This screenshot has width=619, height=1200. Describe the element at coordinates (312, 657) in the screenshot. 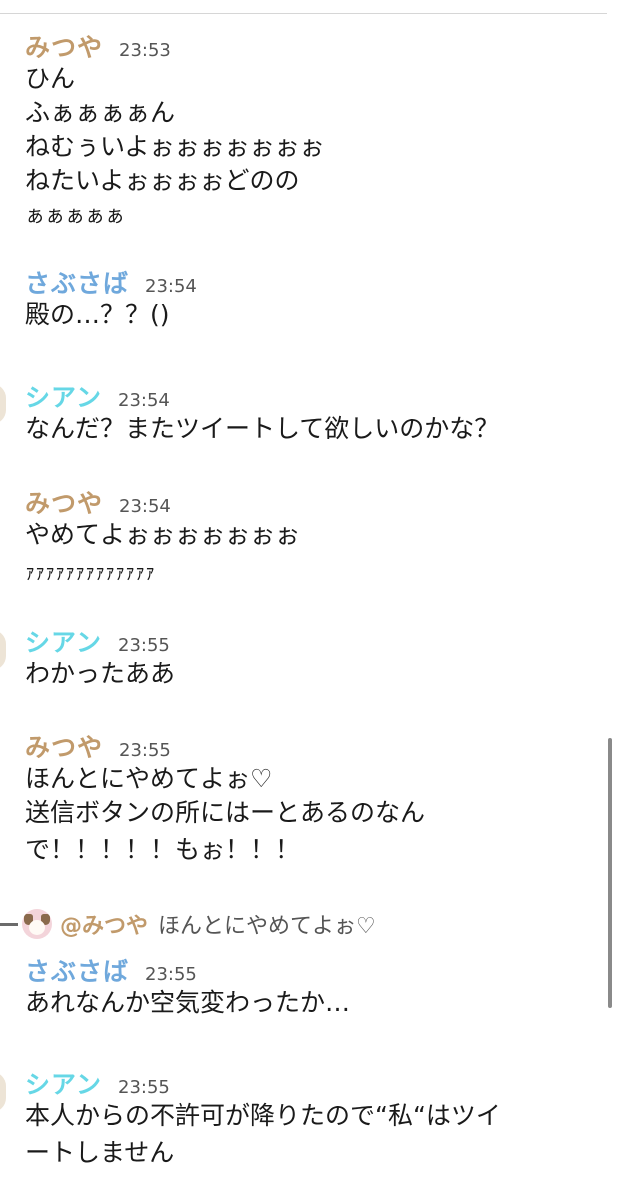

I see `chat-message: シアン 23:55 わかったああ` at that location.